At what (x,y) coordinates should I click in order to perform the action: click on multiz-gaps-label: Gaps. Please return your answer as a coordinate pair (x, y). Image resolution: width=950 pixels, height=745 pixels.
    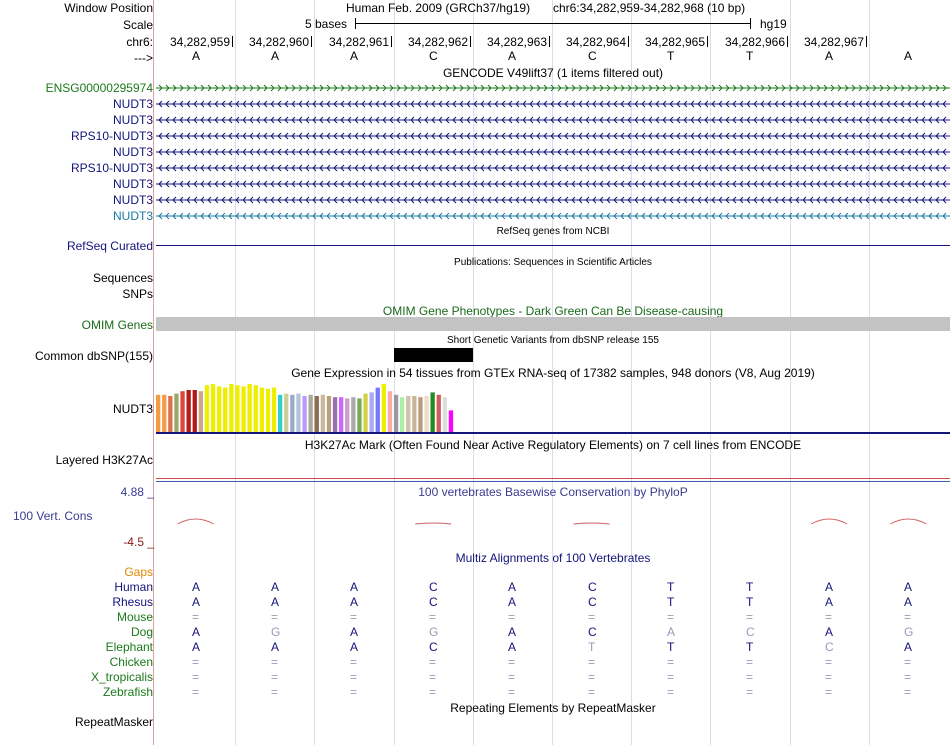
    Looking at the image, I should click on (138, 572).